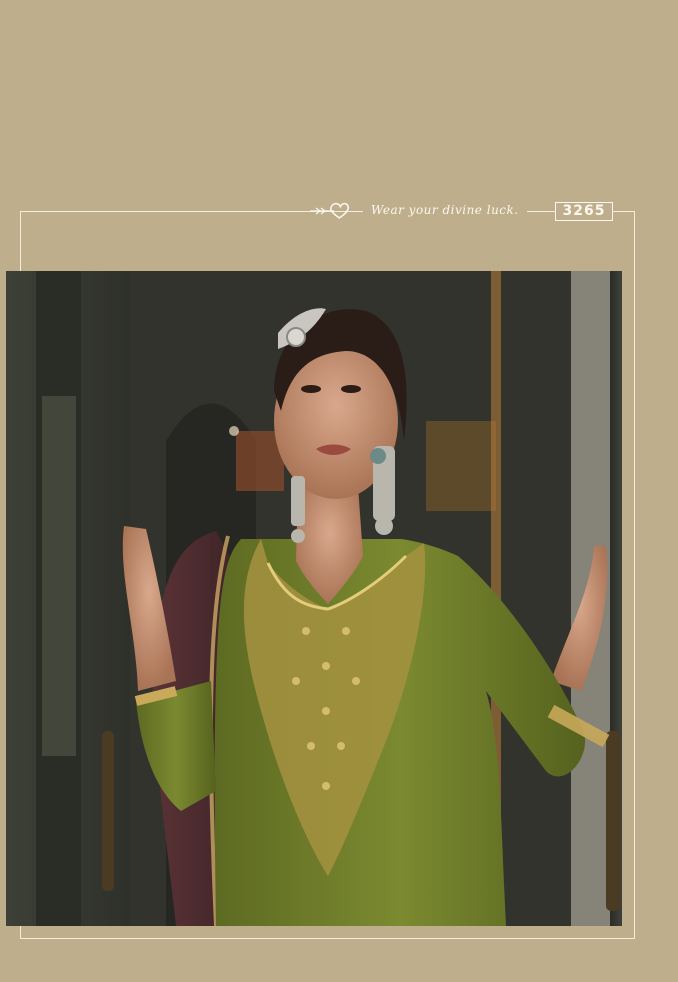  Describe the element at coordinates (445, 210) in the screenshot. I see `tagline-text: Wear your divine luck.` at that location.